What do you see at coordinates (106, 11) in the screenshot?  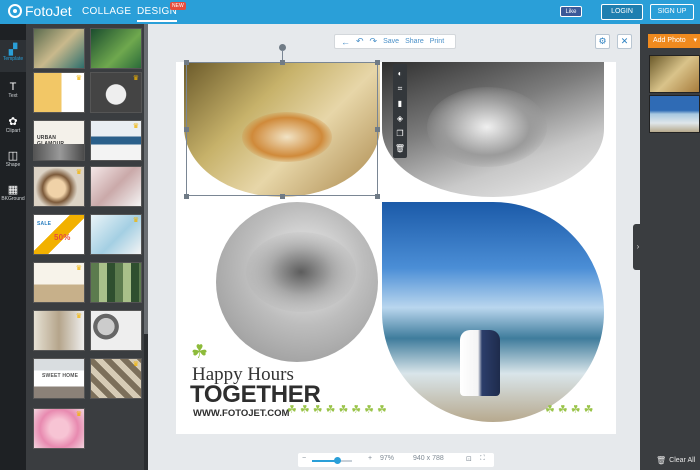 I see `nav-collage: COLLAGE` at bounding box center [106, 11].